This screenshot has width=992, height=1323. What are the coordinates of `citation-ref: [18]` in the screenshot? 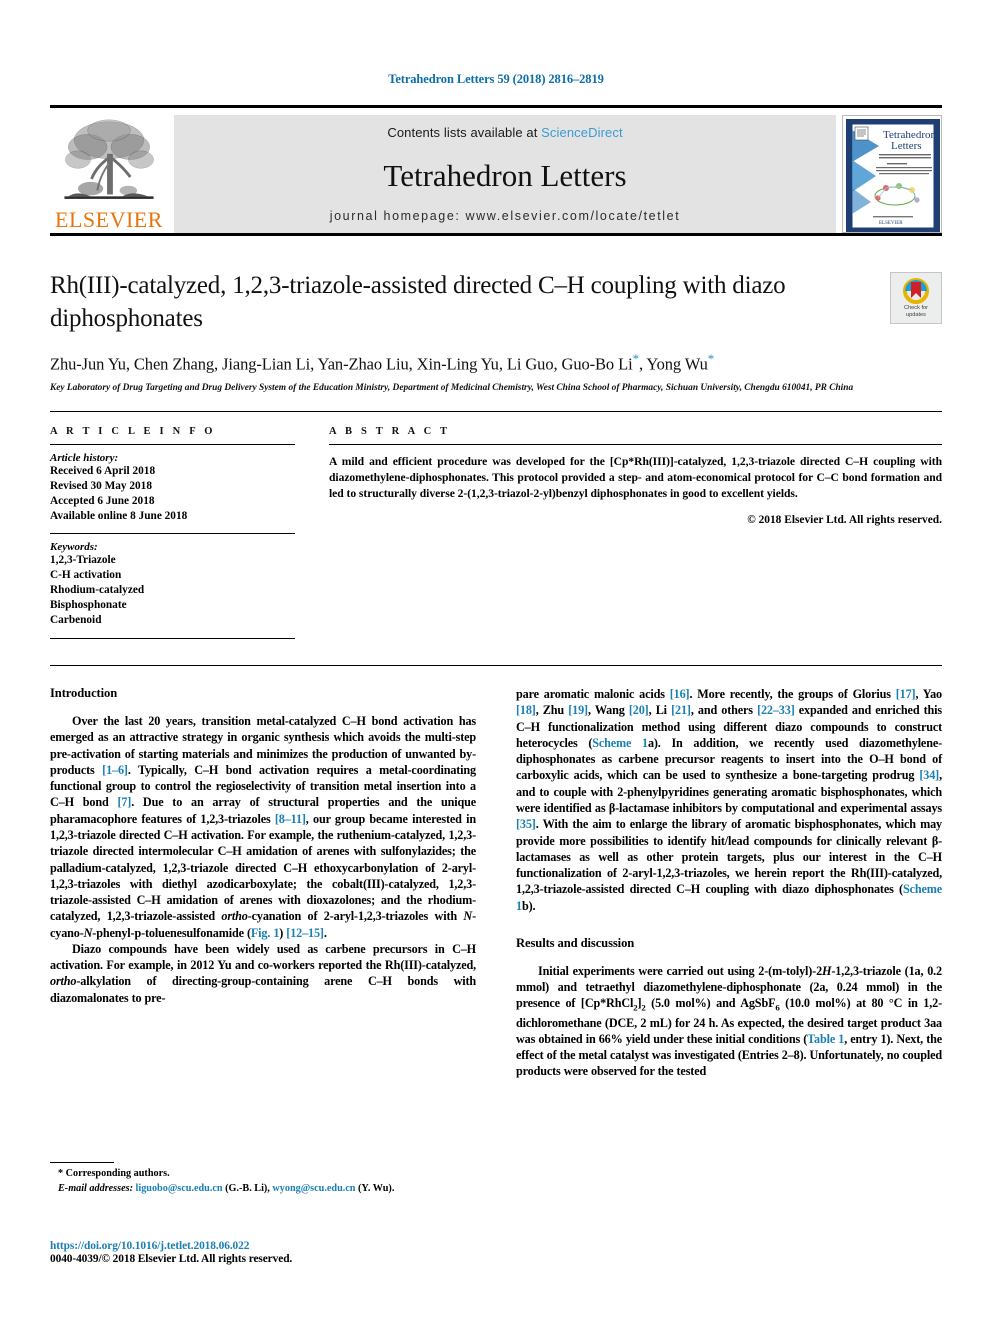 It's located at (526, 710).